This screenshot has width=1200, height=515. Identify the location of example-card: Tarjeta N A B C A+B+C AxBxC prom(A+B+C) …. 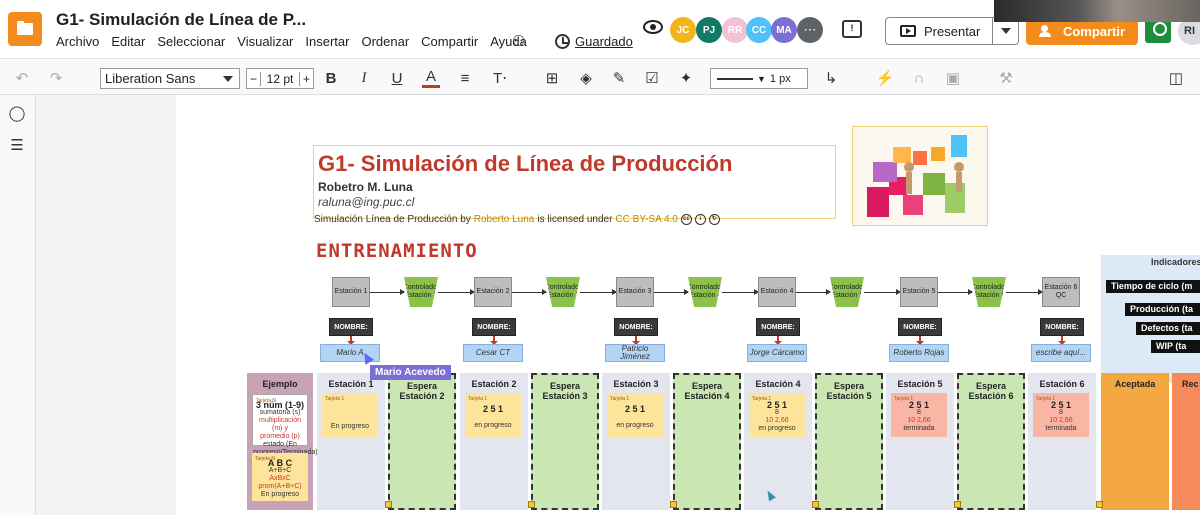
(280, 477).